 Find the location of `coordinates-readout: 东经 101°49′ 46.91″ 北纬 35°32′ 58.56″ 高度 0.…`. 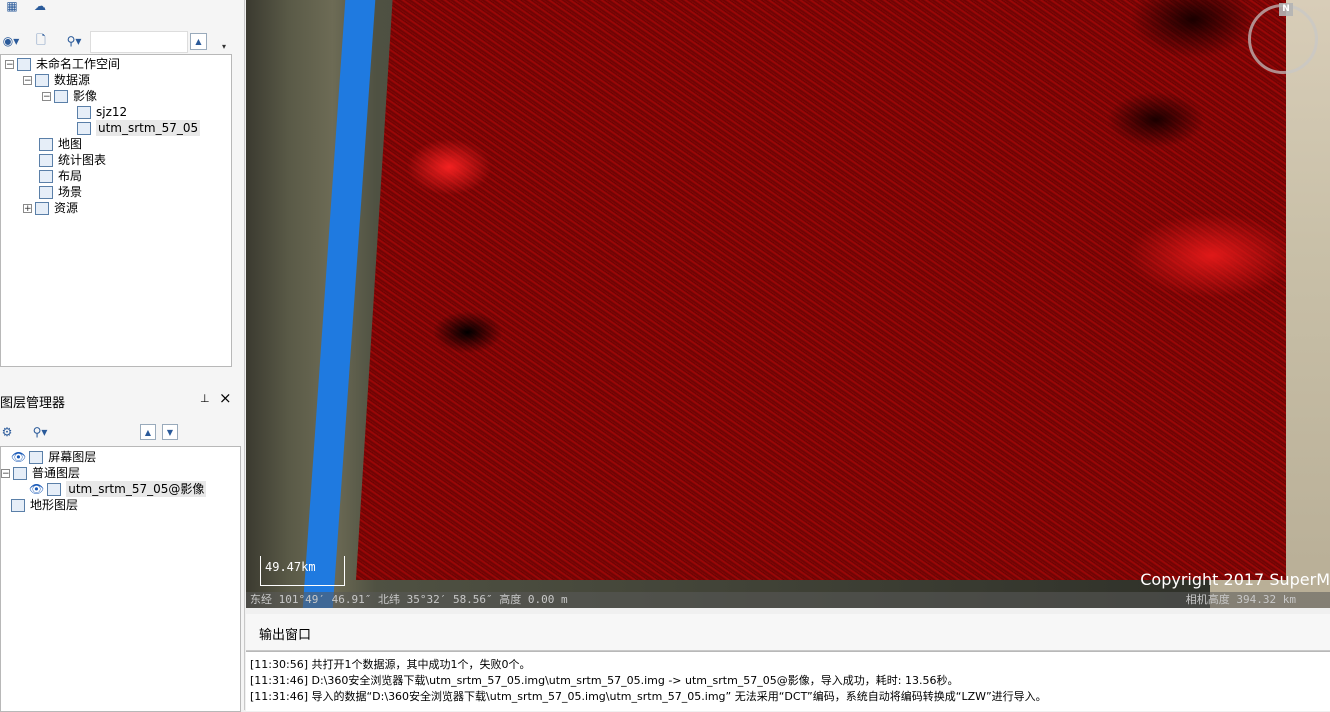

coordinates-readout: 东经 101°49′ 46.91″ 北纬 35°32′ 58.56″ 高度 0.… is located at coordinates (409, 599).